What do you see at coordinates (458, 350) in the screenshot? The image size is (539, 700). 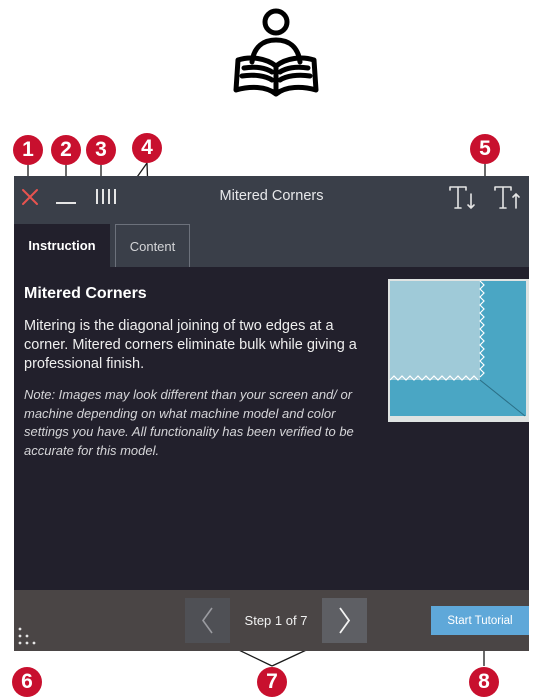 I see `mitered-corner-illustration` at bounding box center [458, 350].